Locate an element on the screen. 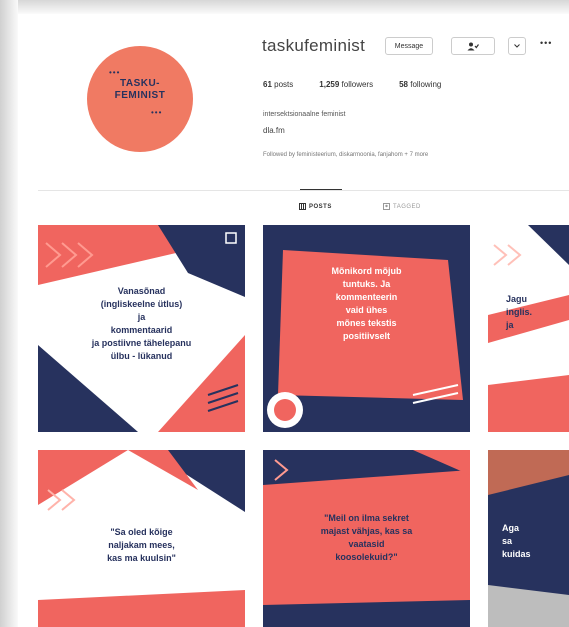  followers-stat: 1,259 followers is located at coordinates (346, 84).